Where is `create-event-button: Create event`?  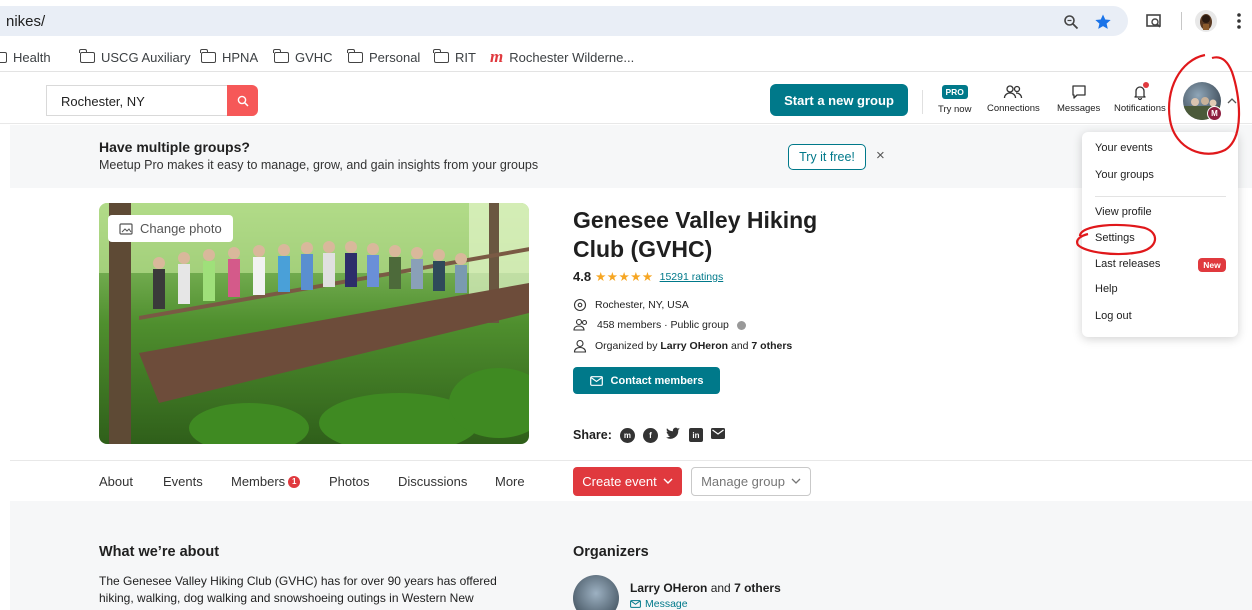
create-event-button: Create event is located at coordinates (627, 481).